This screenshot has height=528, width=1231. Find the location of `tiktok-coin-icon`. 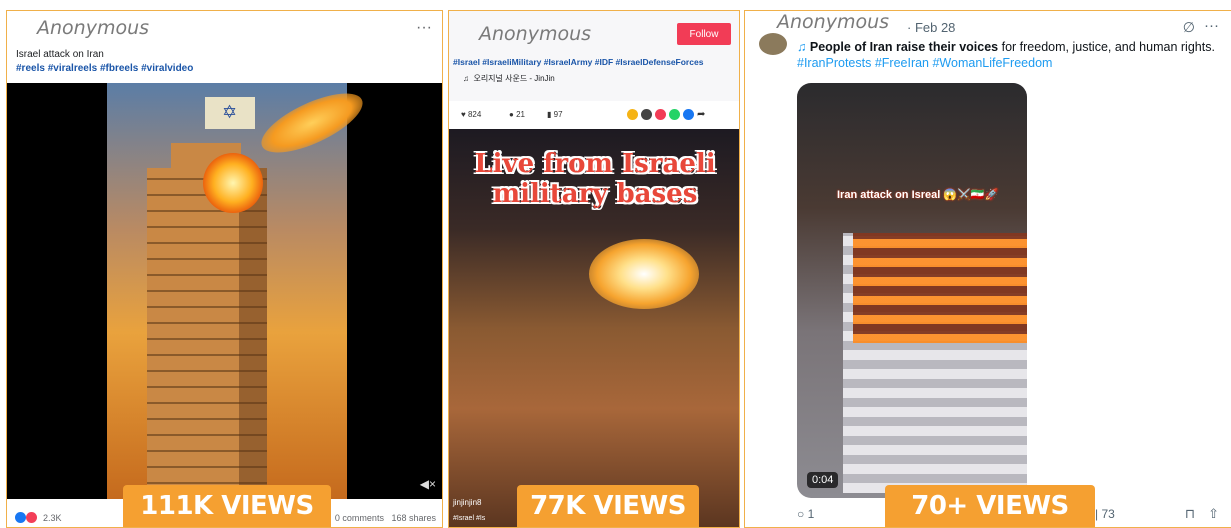

tiktok-coin-icon is located at coordinates (632, 115).